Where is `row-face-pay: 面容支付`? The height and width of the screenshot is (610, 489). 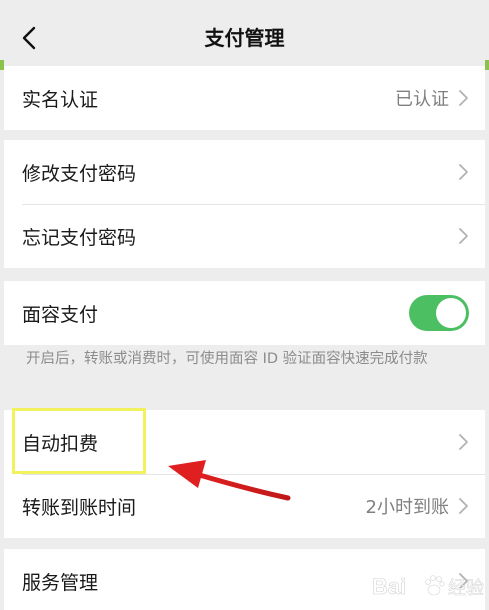
row-face-pay: 面容支付 is located at coordinates (244, 313).